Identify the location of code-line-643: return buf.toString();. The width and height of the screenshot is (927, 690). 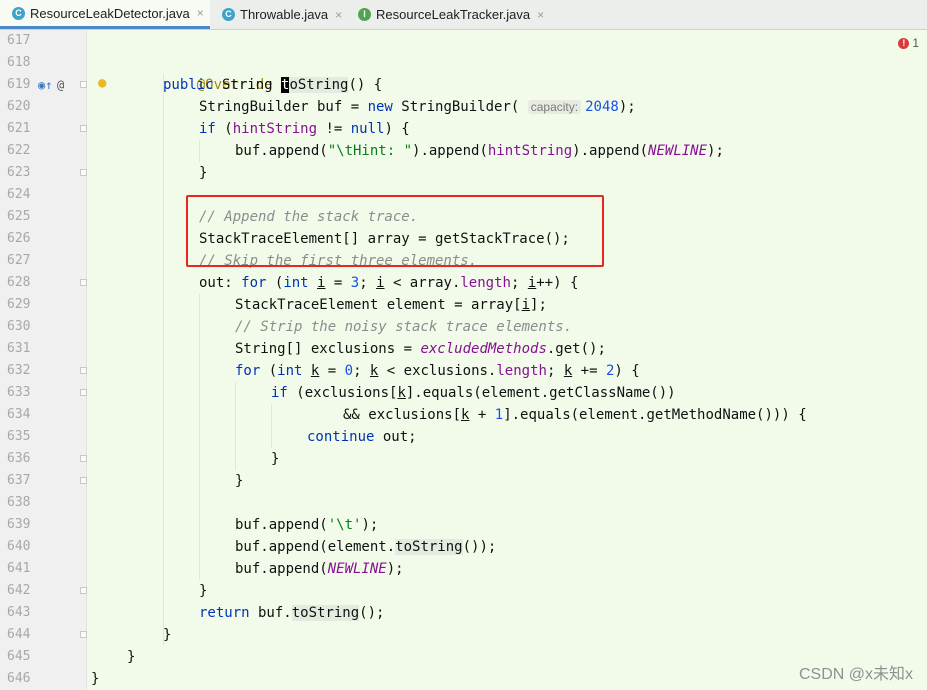
(291, 613).